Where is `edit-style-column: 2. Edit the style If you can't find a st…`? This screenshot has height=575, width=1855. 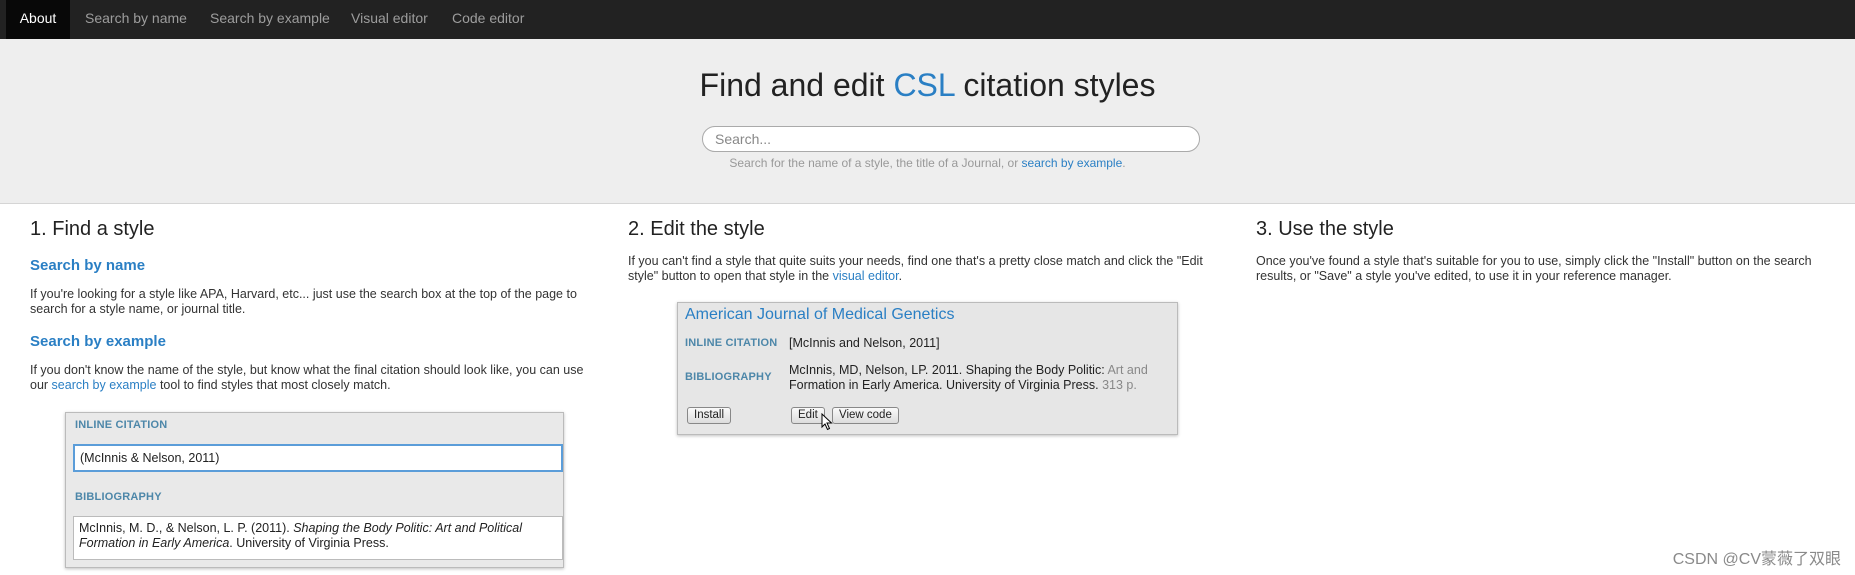 edit-style-column: 2. Edit the style If you can't find a st… is located at coordinates (928, 251).